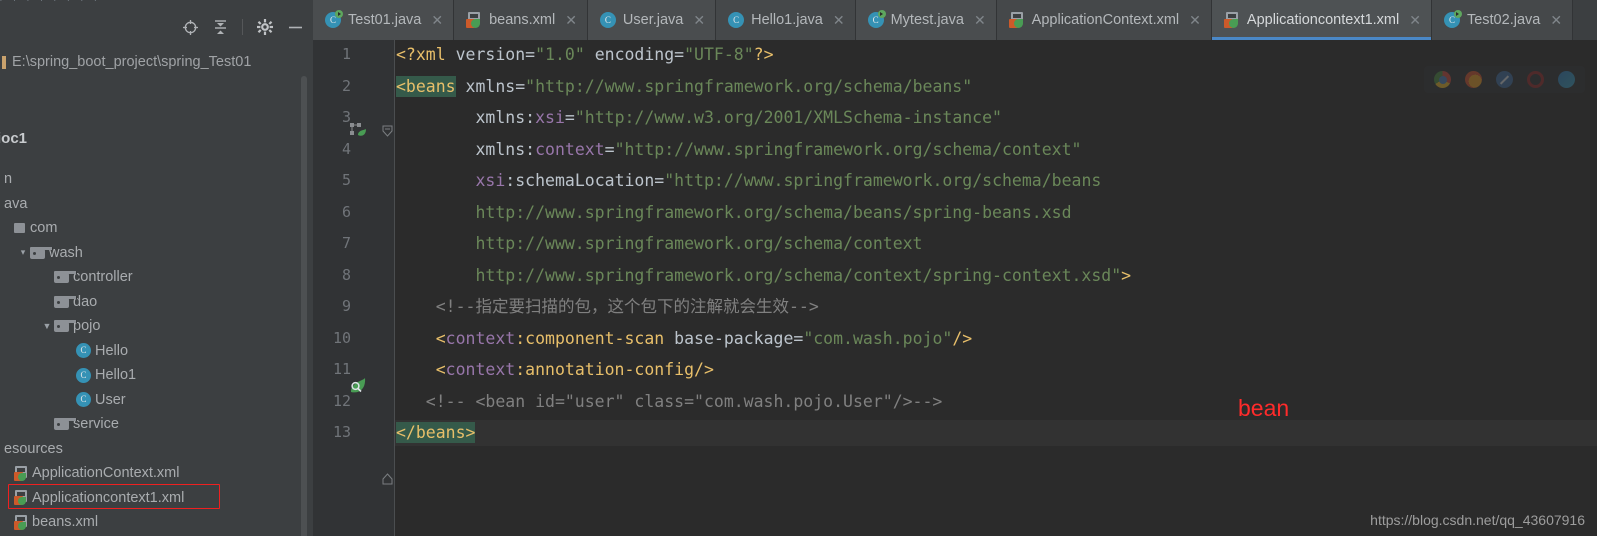  What do you see at coordinates (763, 54) in the screenshot?
I see `code-token: ?>` at bounding box center [763, 54].